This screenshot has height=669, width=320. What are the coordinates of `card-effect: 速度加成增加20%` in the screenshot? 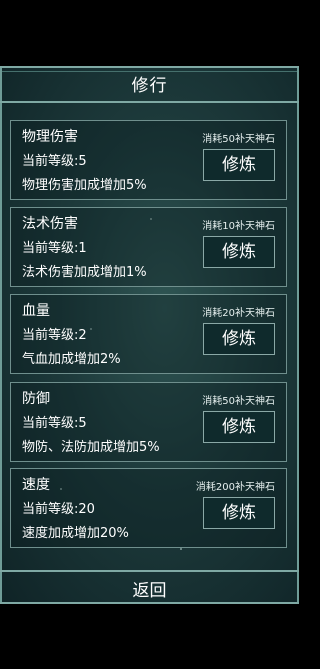 It's located at (75, 533).